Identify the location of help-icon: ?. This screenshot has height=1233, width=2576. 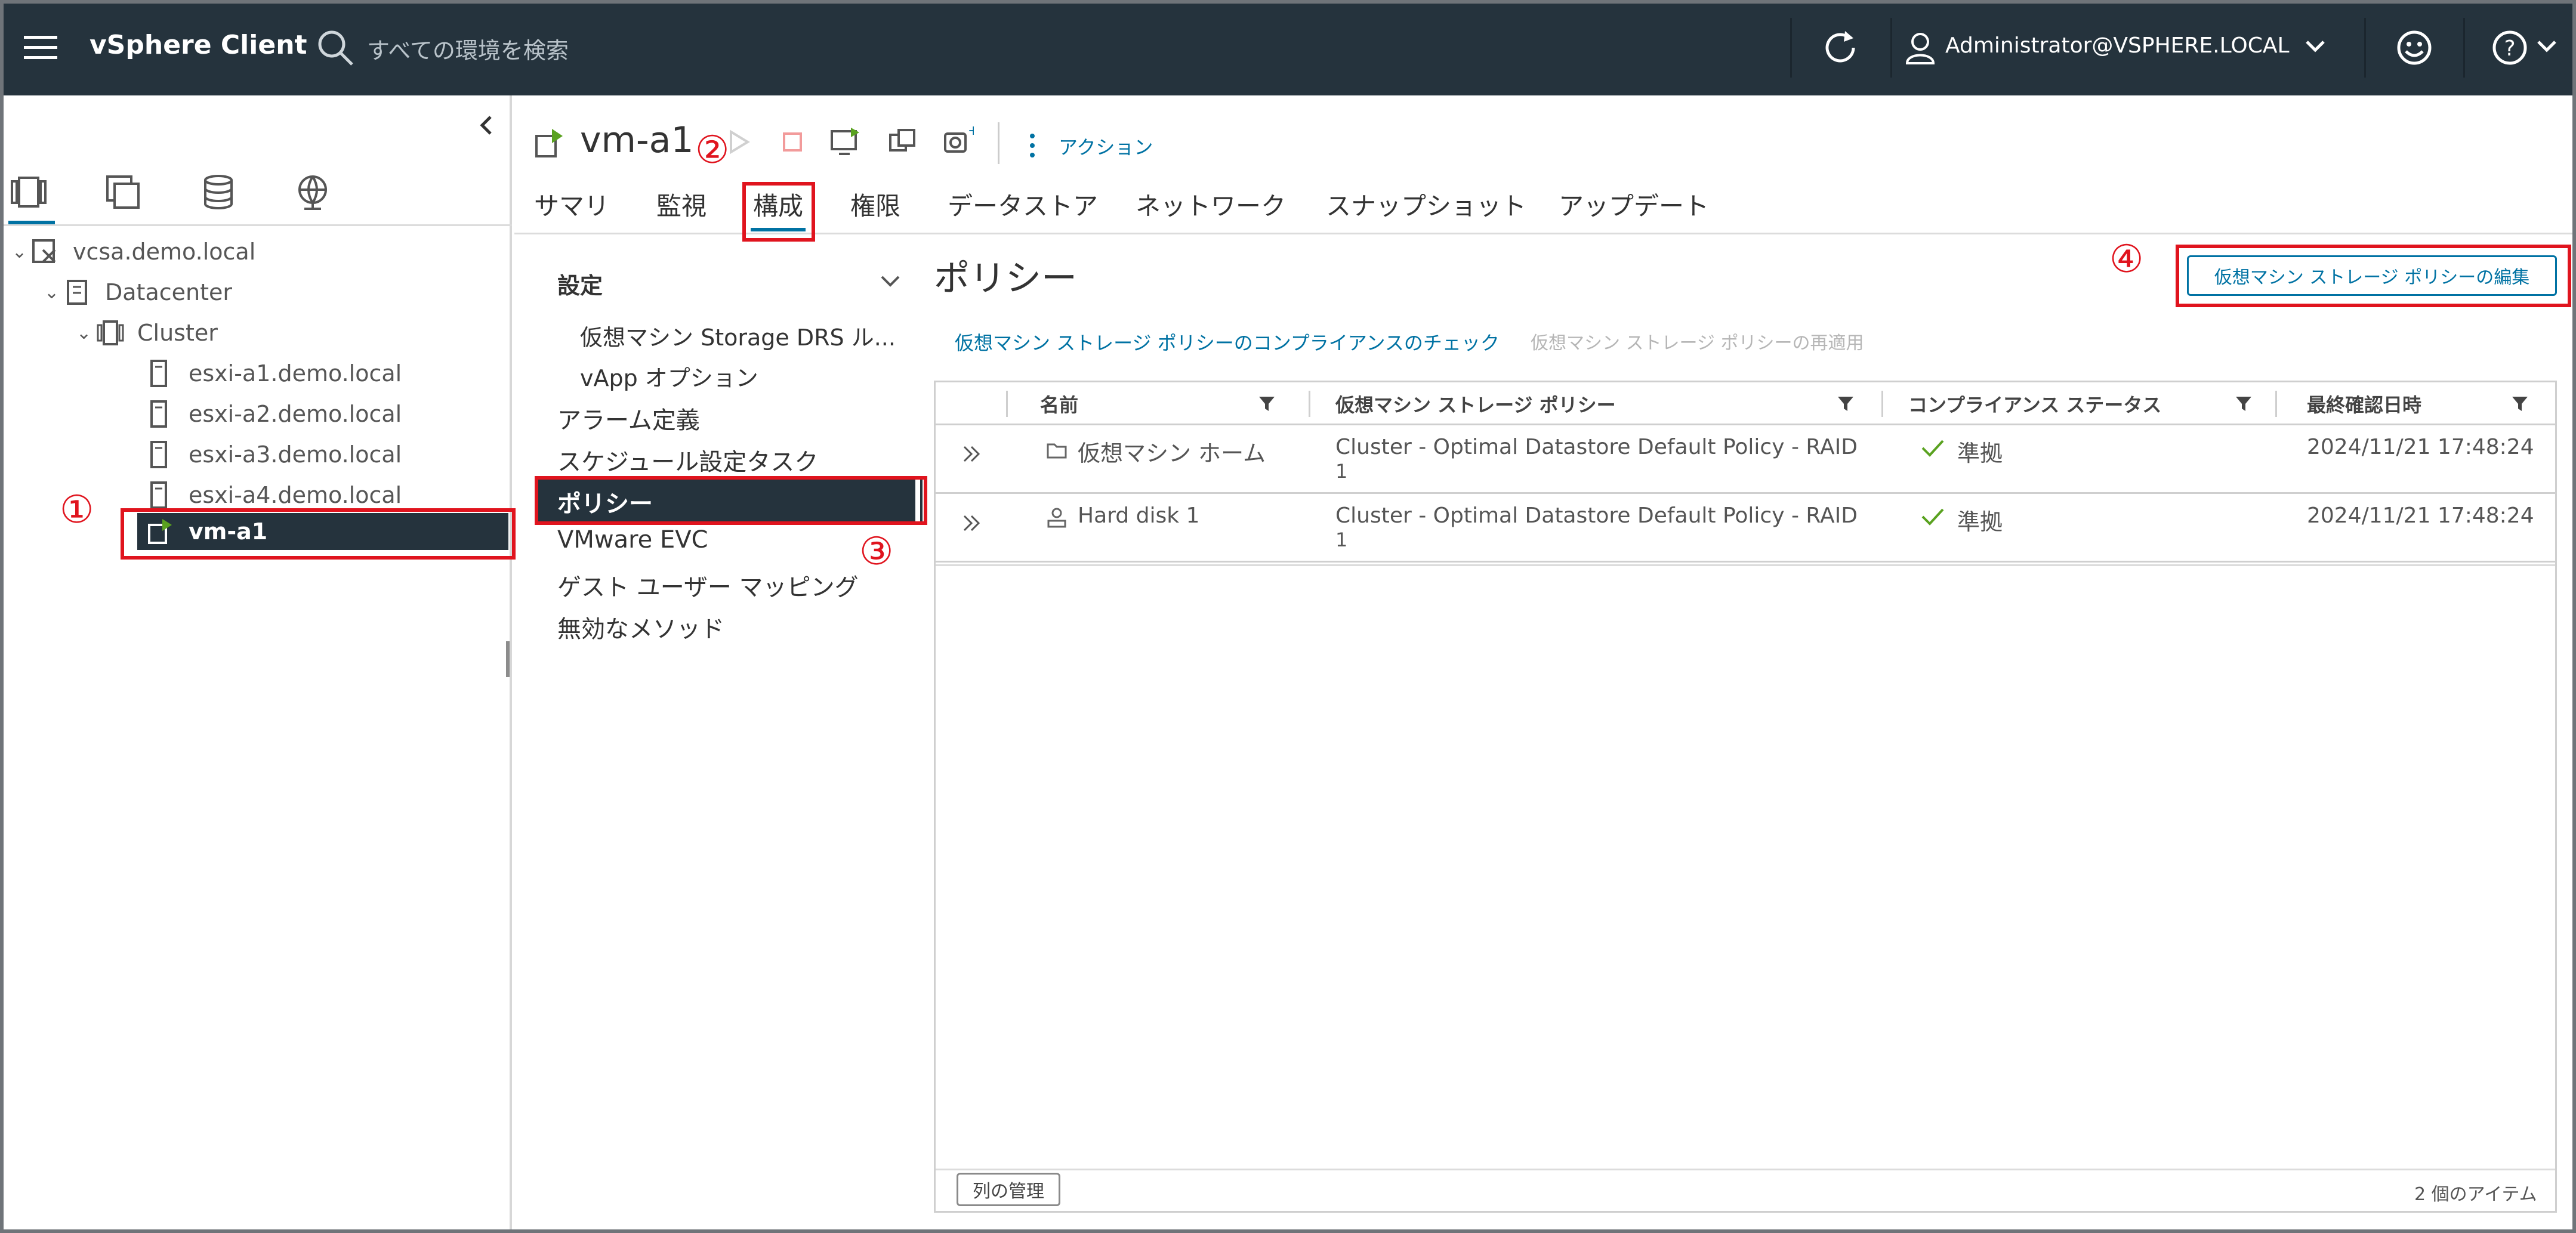
(2510, 48).